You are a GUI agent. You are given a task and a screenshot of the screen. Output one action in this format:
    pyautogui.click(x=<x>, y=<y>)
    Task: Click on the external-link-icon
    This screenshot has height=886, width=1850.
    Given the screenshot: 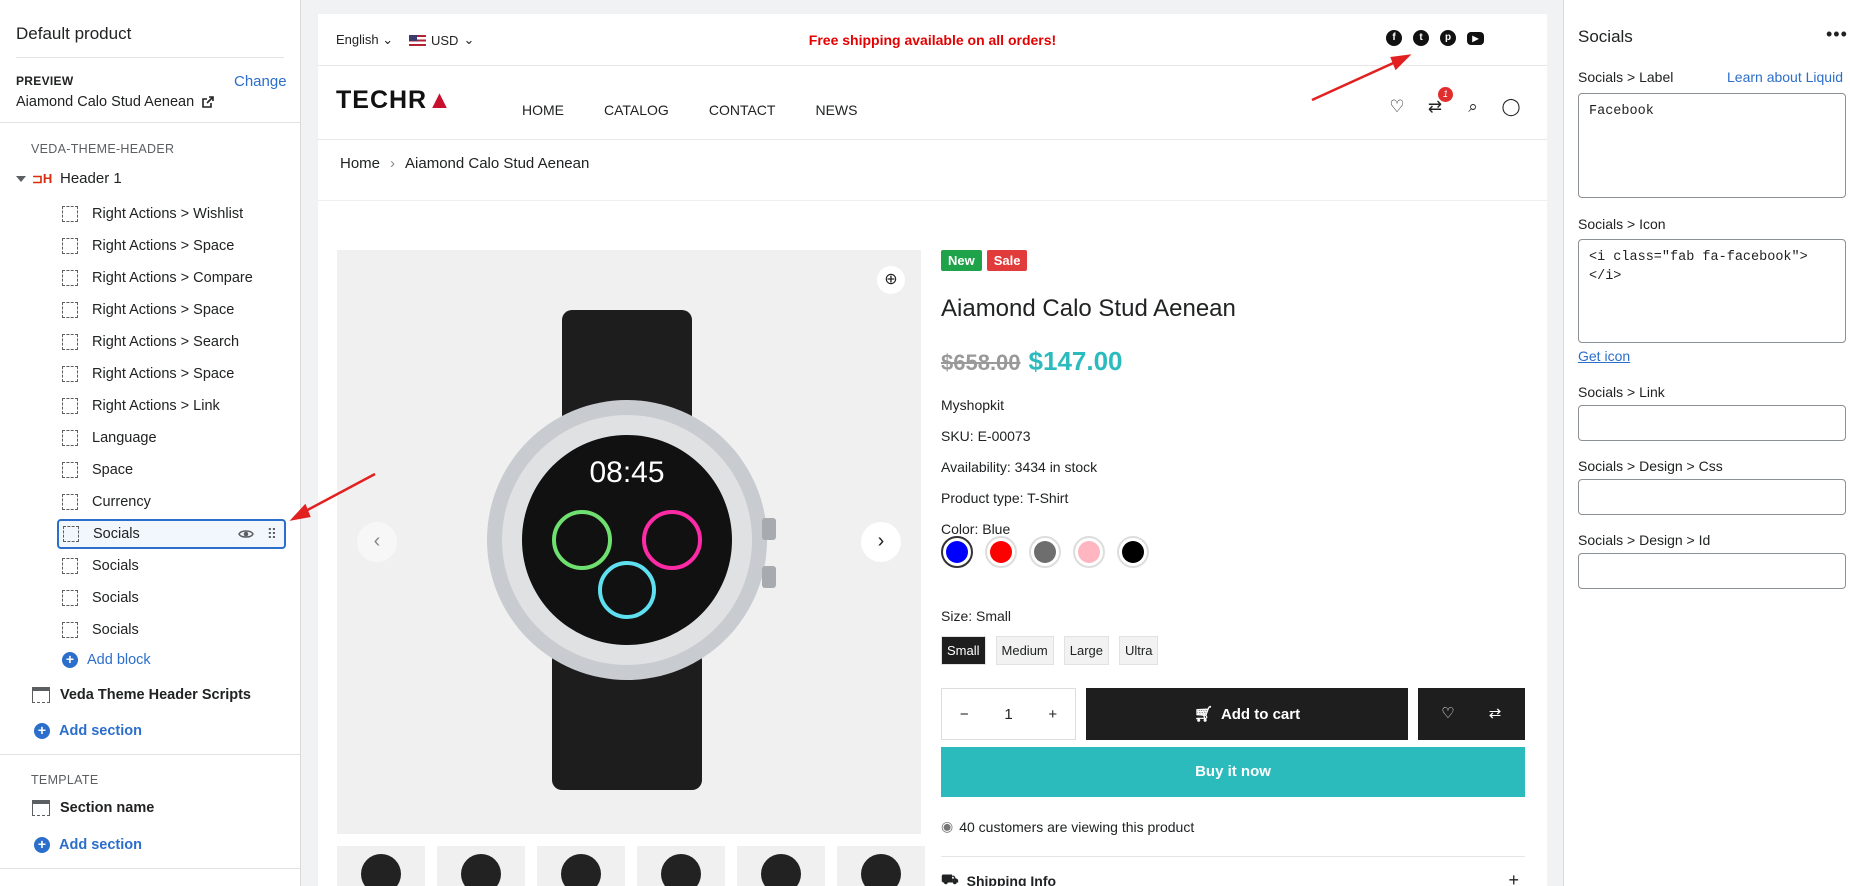 What is the action you would take?
    pyautogui.click(x=208, y=102)
    